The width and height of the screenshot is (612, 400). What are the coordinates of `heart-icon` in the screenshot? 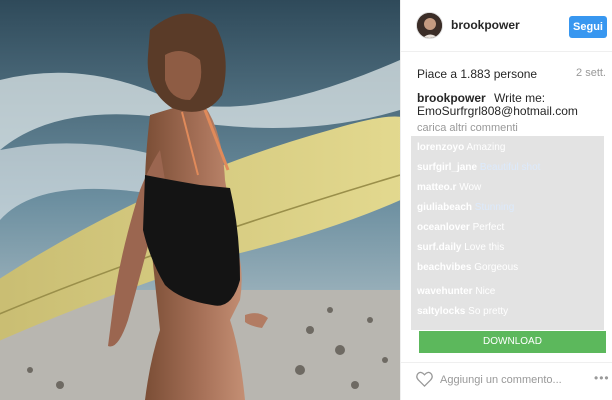 It's located at (424, 381).